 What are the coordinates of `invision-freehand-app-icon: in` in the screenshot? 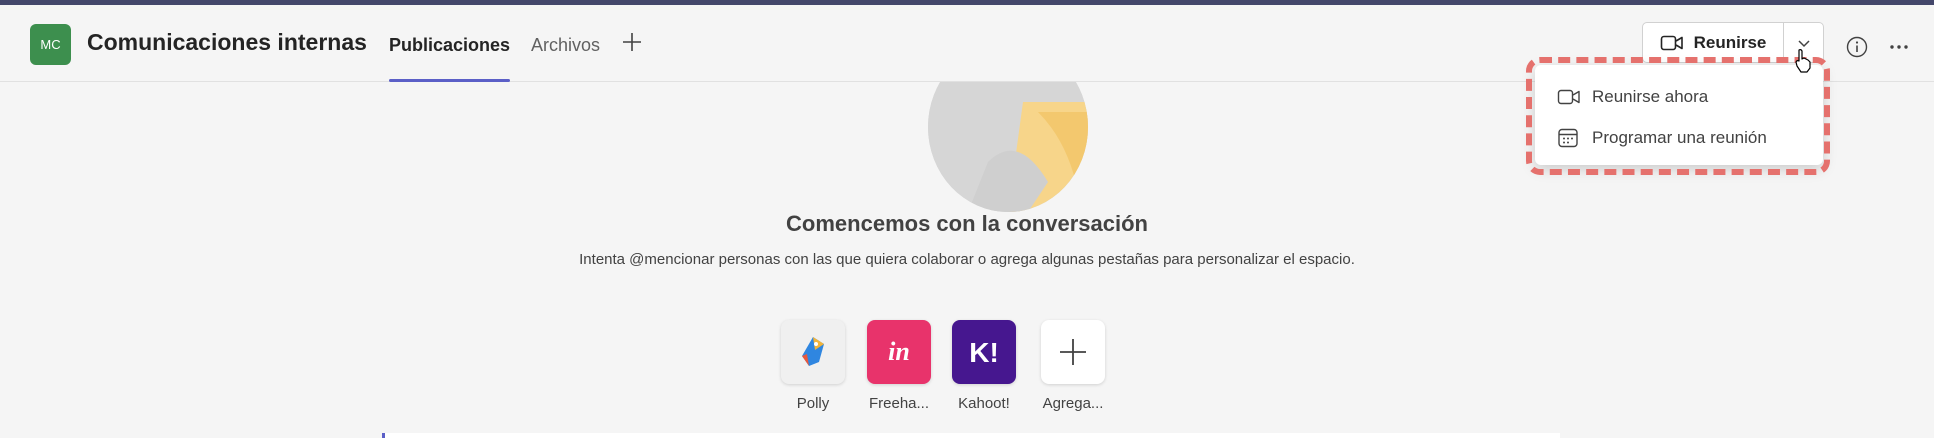 It's located at (899, 351).